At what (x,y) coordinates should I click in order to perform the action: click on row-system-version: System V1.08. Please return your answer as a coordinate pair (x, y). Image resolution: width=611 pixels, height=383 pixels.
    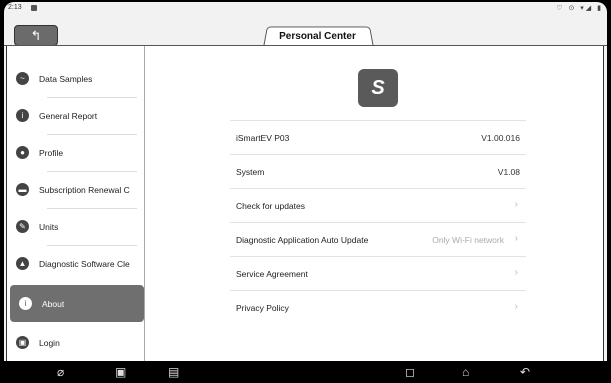
    Looking at the image, I should click on (378, 171).